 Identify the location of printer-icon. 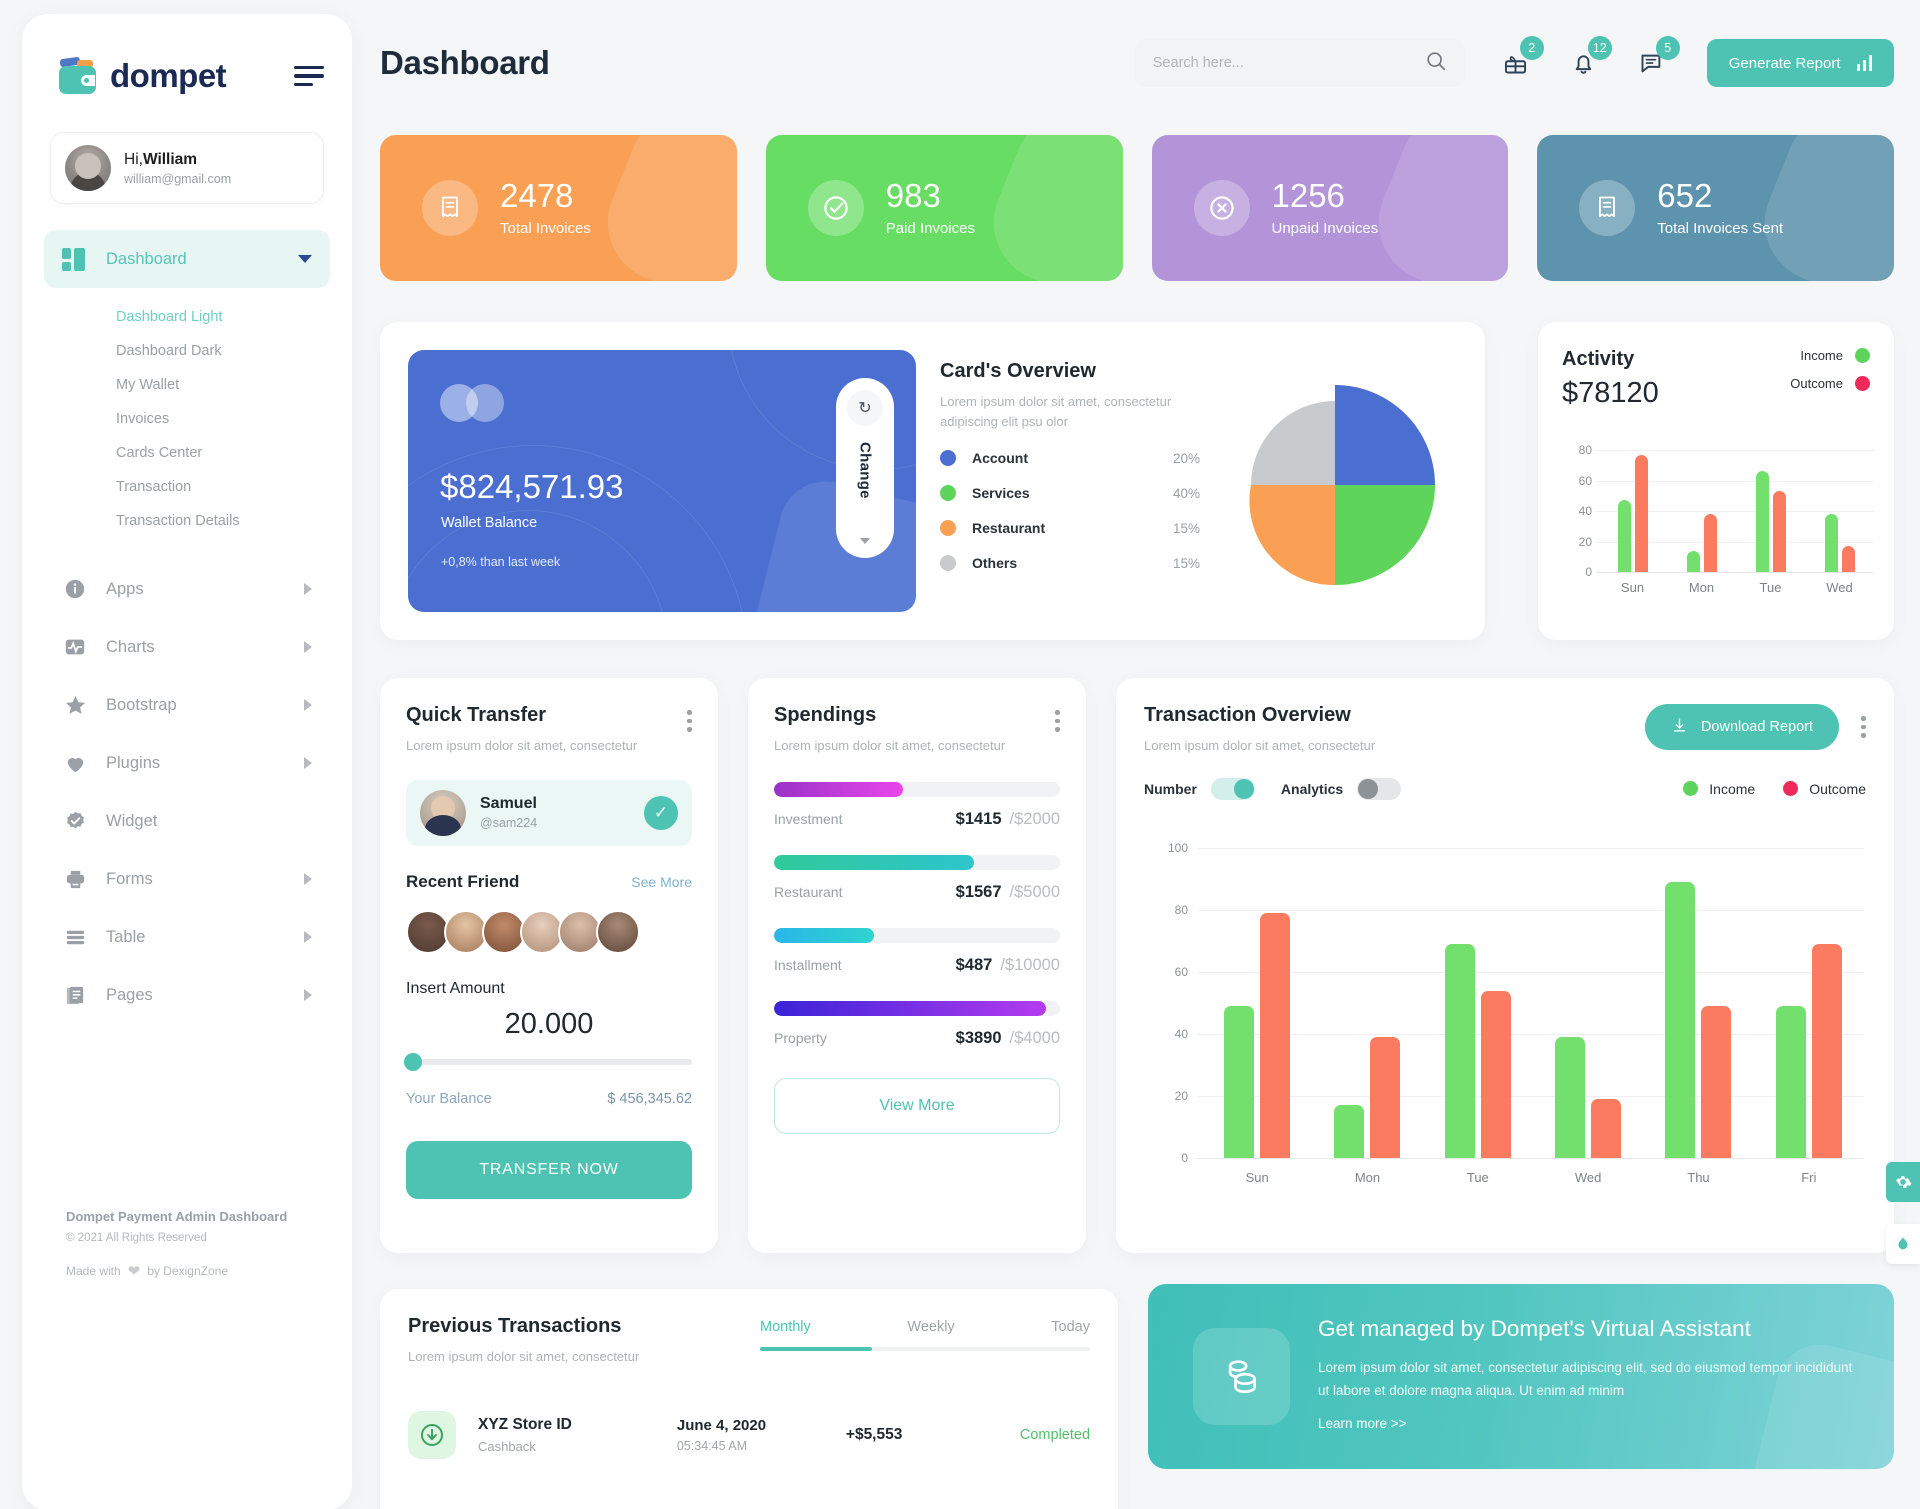
(75, 879).